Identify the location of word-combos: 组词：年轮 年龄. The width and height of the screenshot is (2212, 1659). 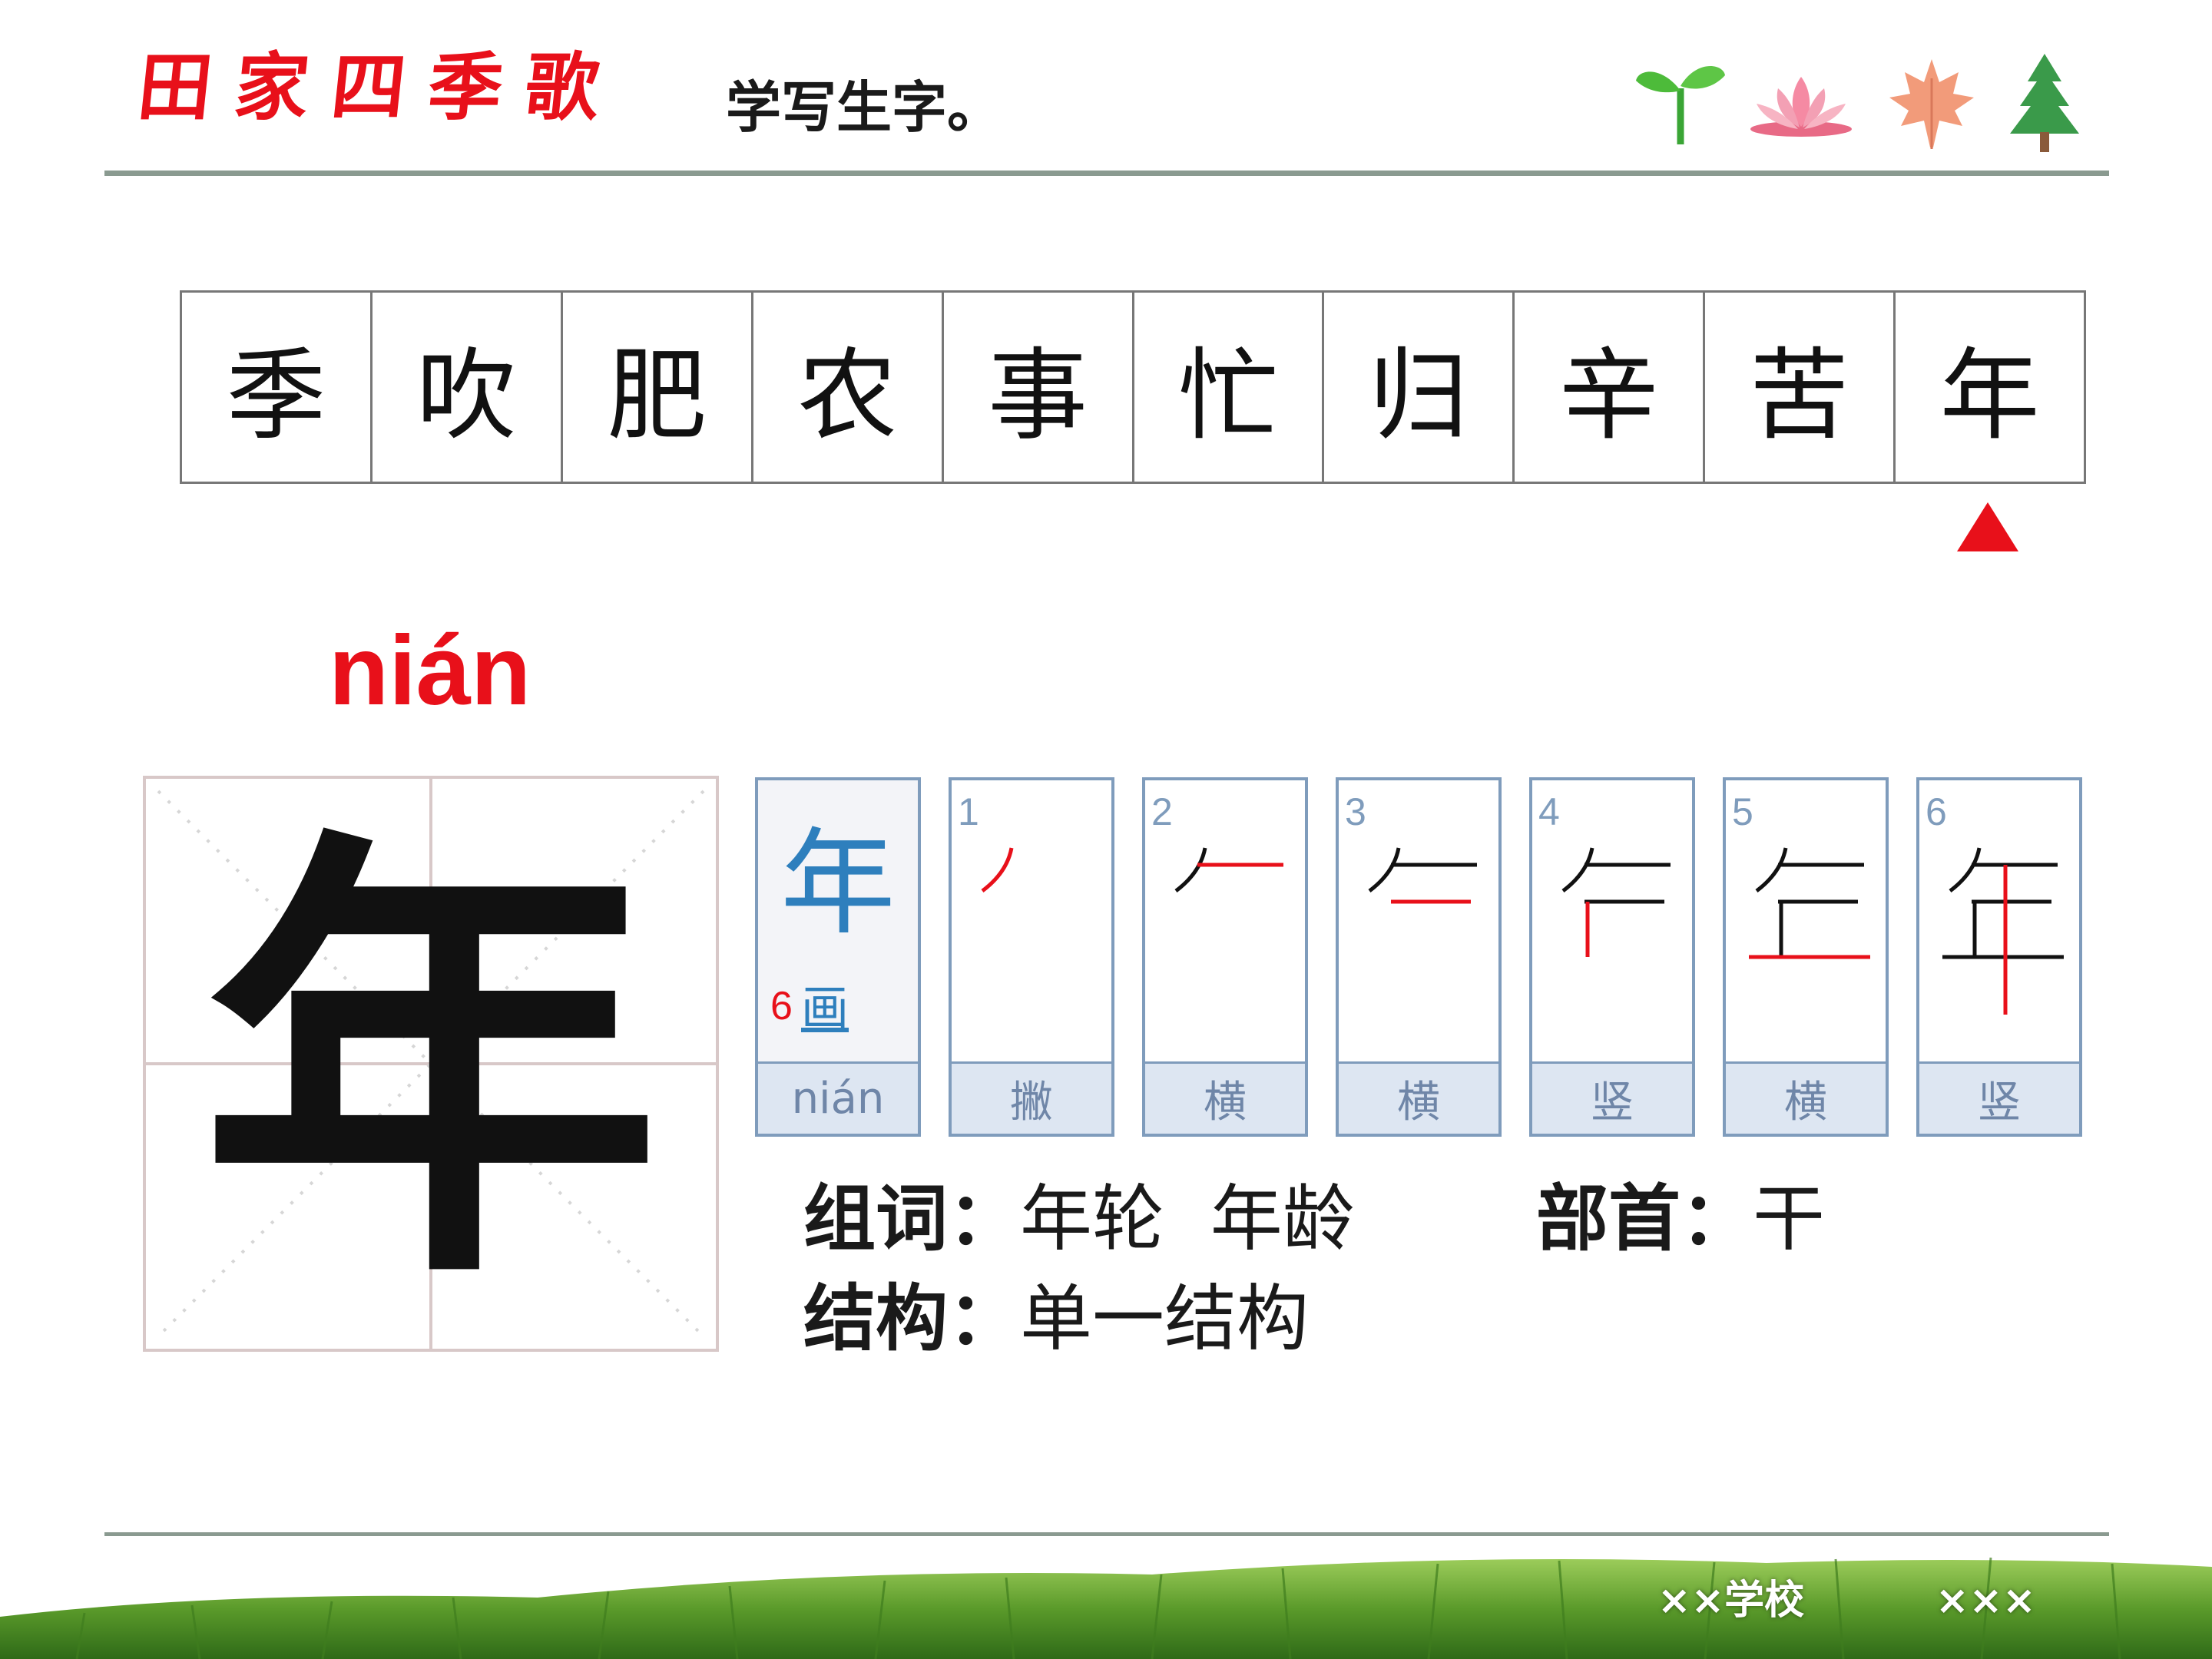
(1079, 1219).